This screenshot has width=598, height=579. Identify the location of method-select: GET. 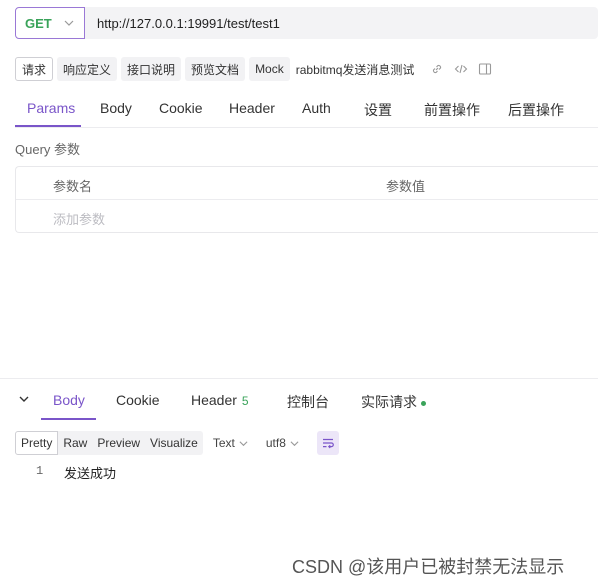
(50, 23).